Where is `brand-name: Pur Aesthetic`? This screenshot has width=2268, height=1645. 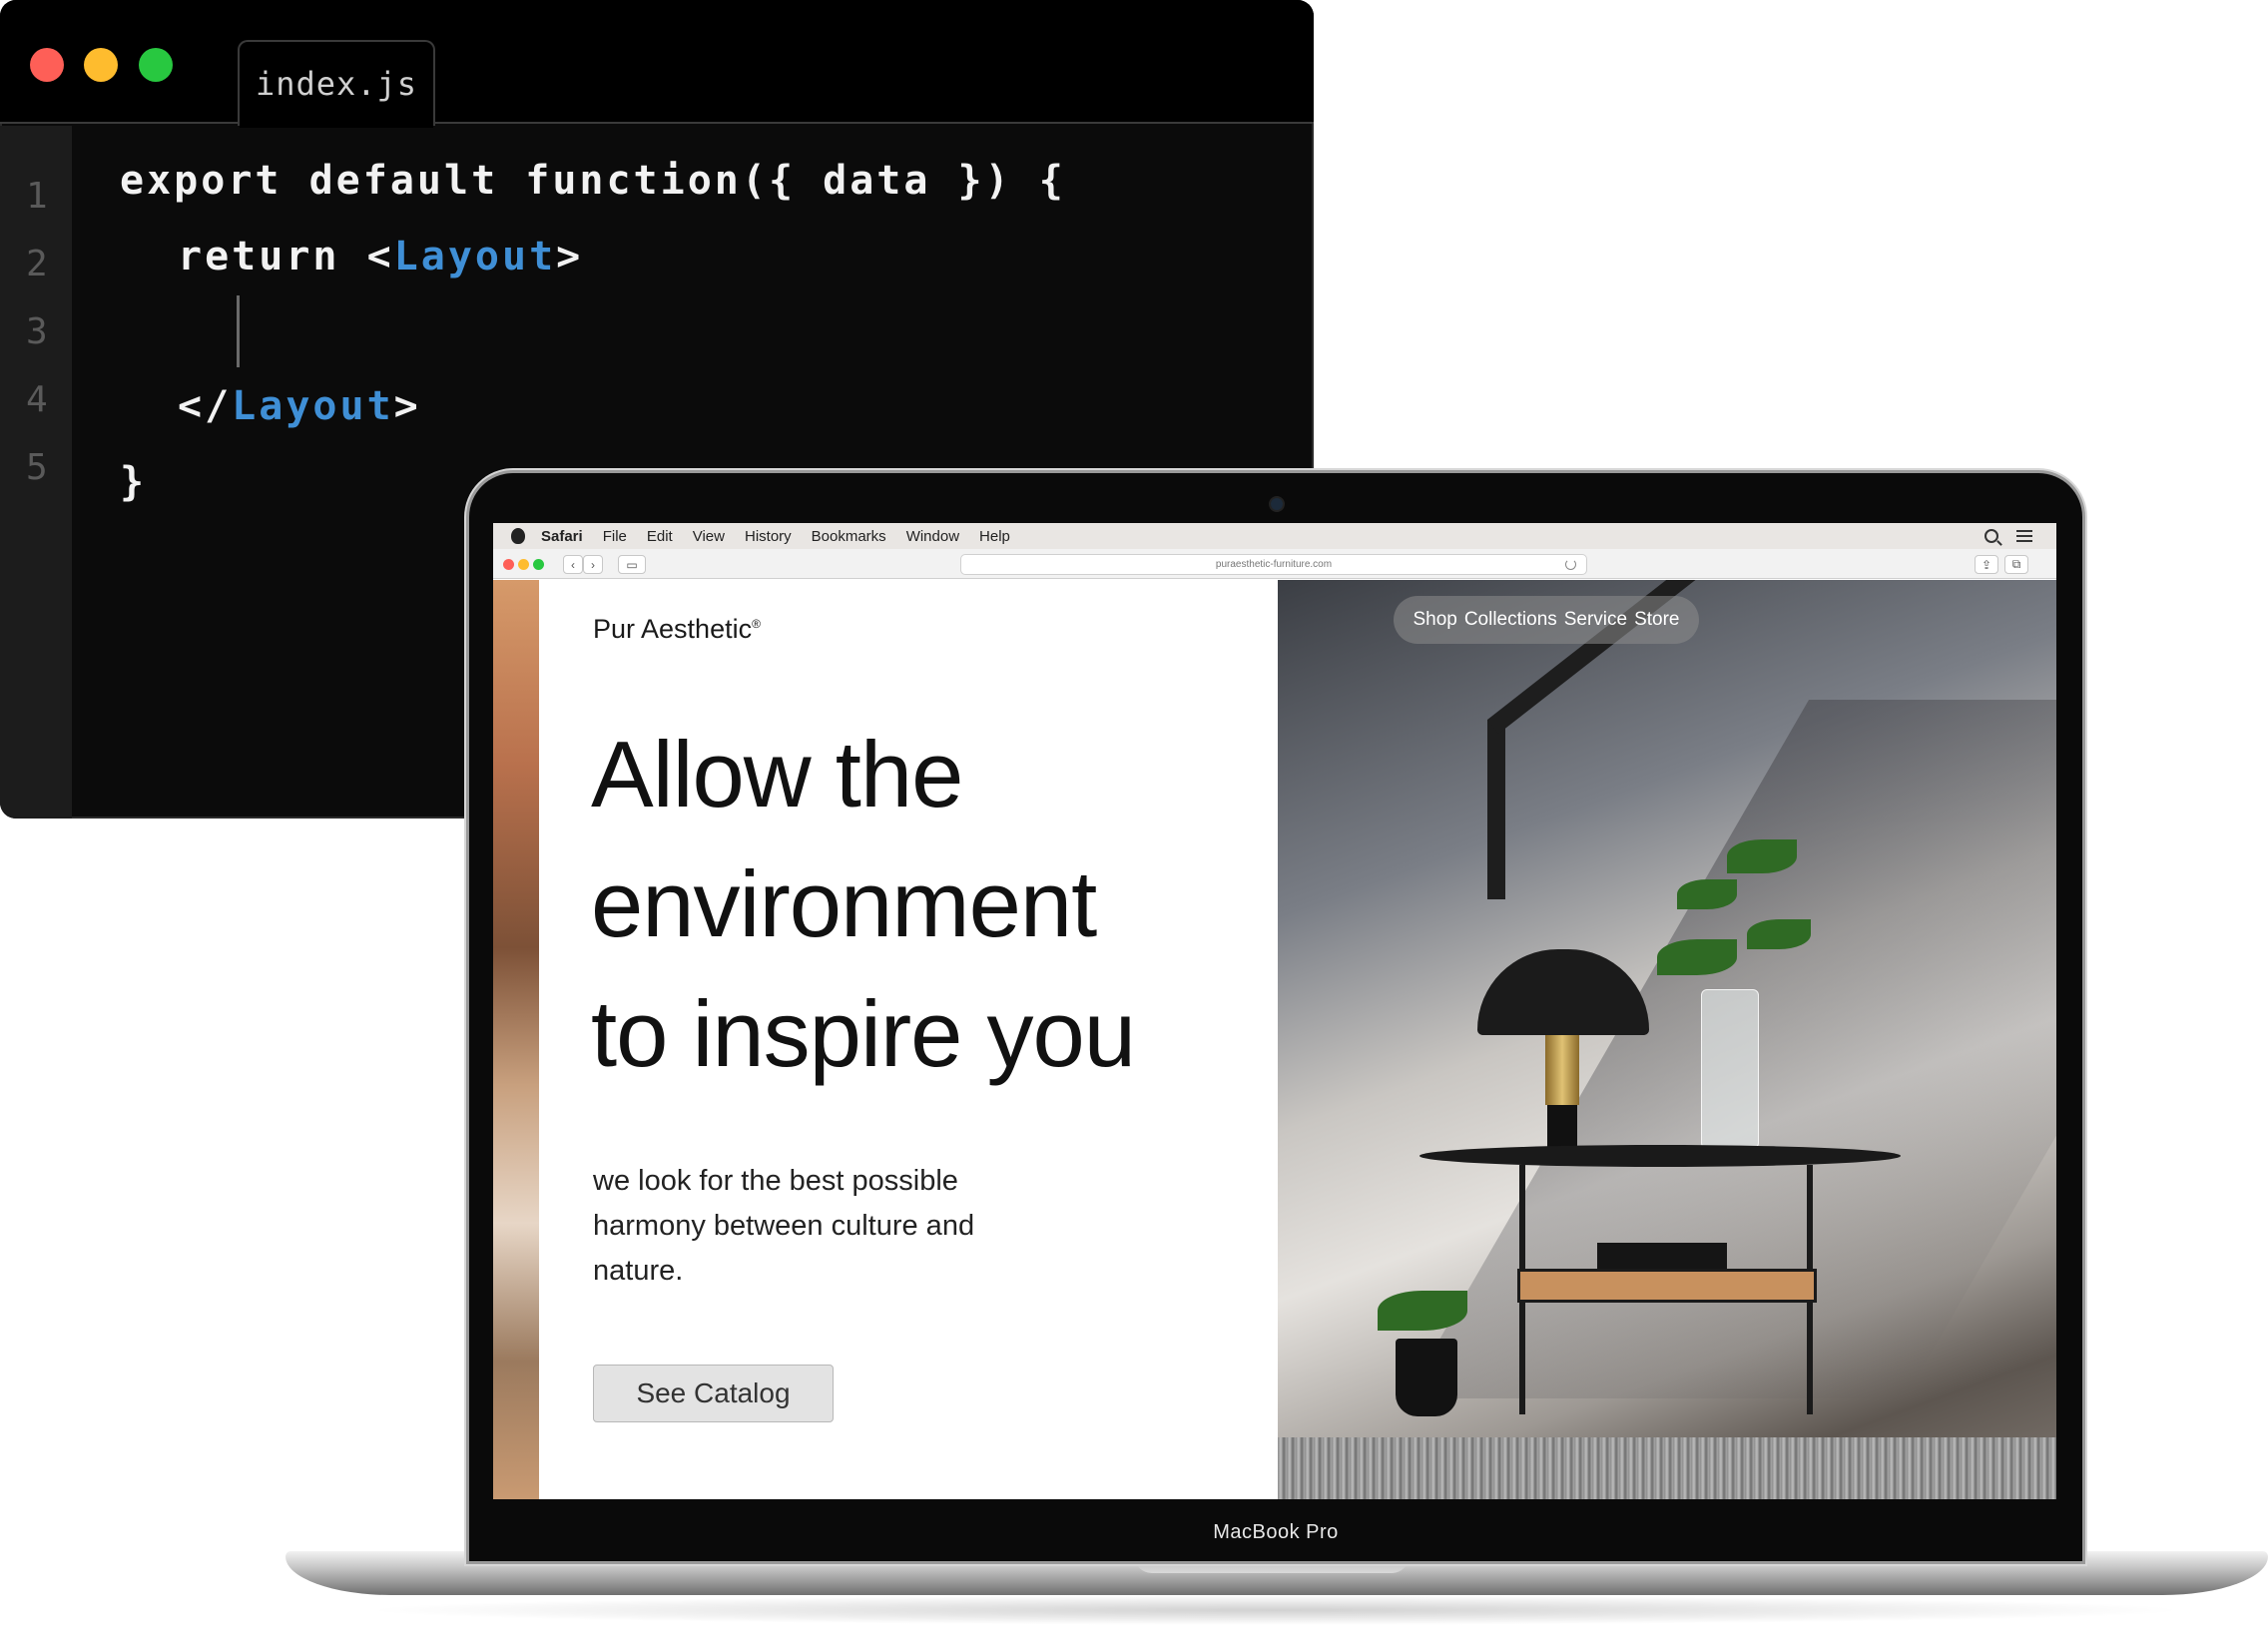
brand-name: Pur Aesthetic is located at coordinates (673, 629).